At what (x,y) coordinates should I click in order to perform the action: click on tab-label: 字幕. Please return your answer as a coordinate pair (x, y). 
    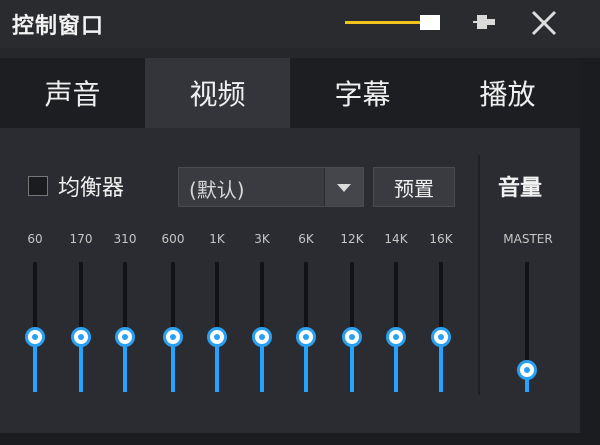
    Looking at the image, I should click on (362, 94).